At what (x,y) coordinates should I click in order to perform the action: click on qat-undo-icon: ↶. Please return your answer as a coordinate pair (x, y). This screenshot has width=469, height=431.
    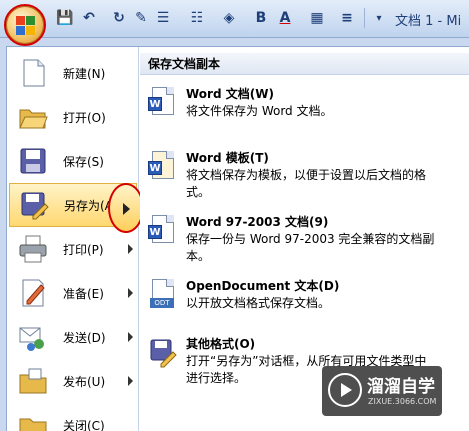
    Looking at the image, I should click on (89, 18).